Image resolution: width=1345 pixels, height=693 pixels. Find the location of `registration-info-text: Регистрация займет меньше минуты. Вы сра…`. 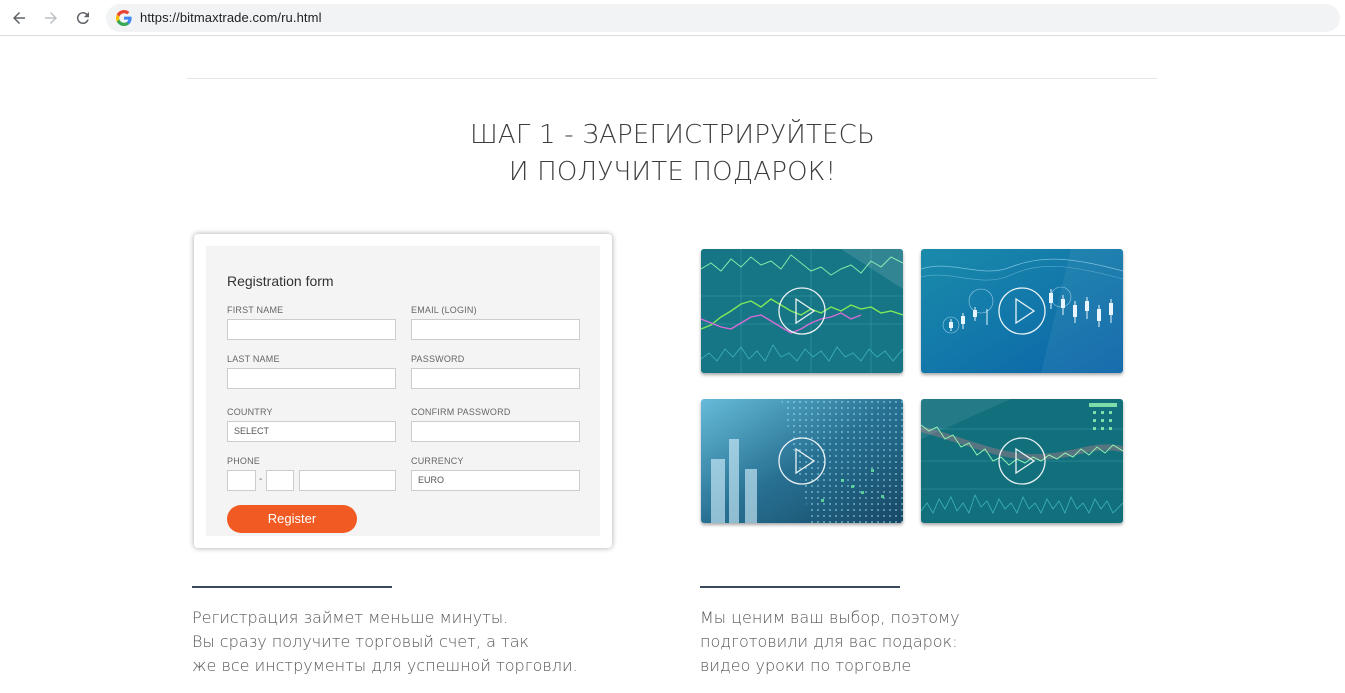

registration-info-text: Регистрация займет меньше минуты. Вы сра… is located at coordinates (385, 642).